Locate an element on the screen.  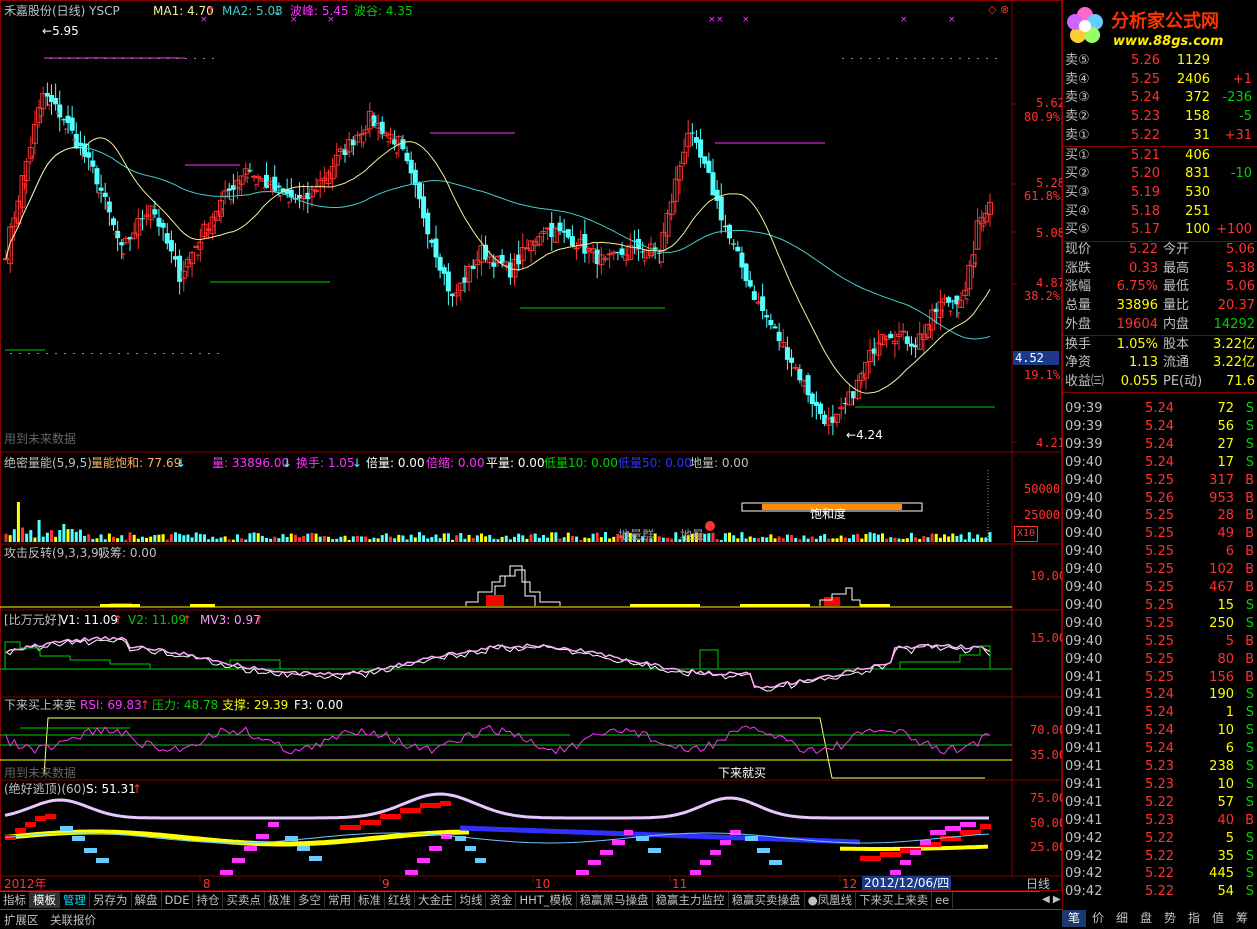
tab-11: 标准 is located at coordinates (370, 900).